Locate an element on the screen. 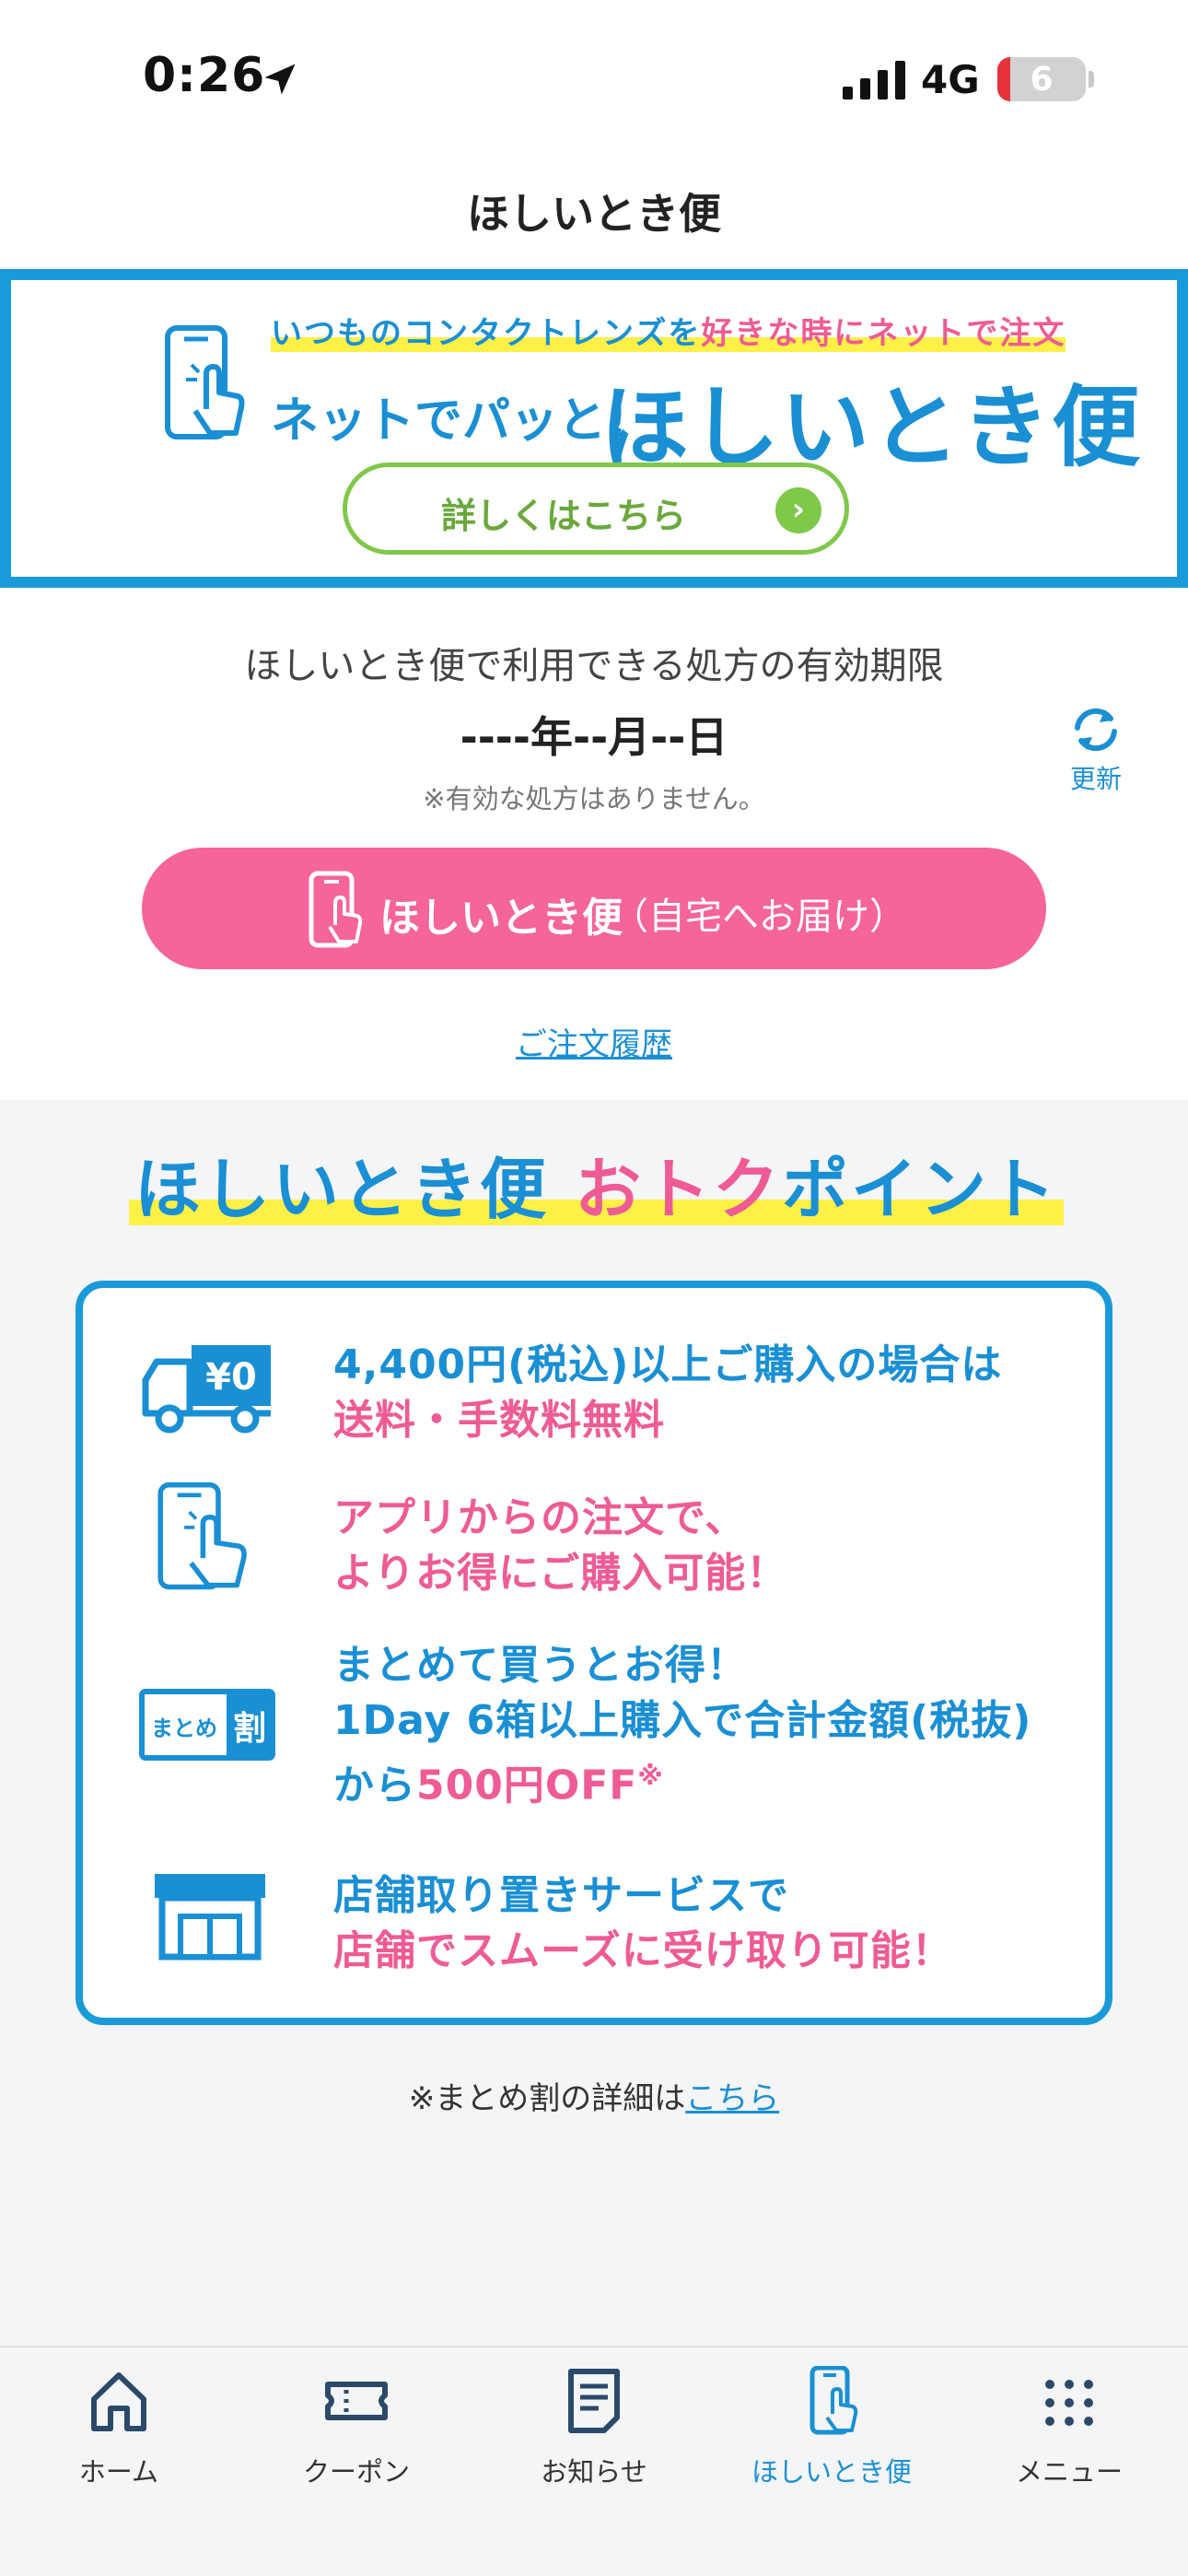 This screenshot has width=1188, height=2576. order-button-sublabel: （自宅へお届け） is located at coordinates (758, 917).